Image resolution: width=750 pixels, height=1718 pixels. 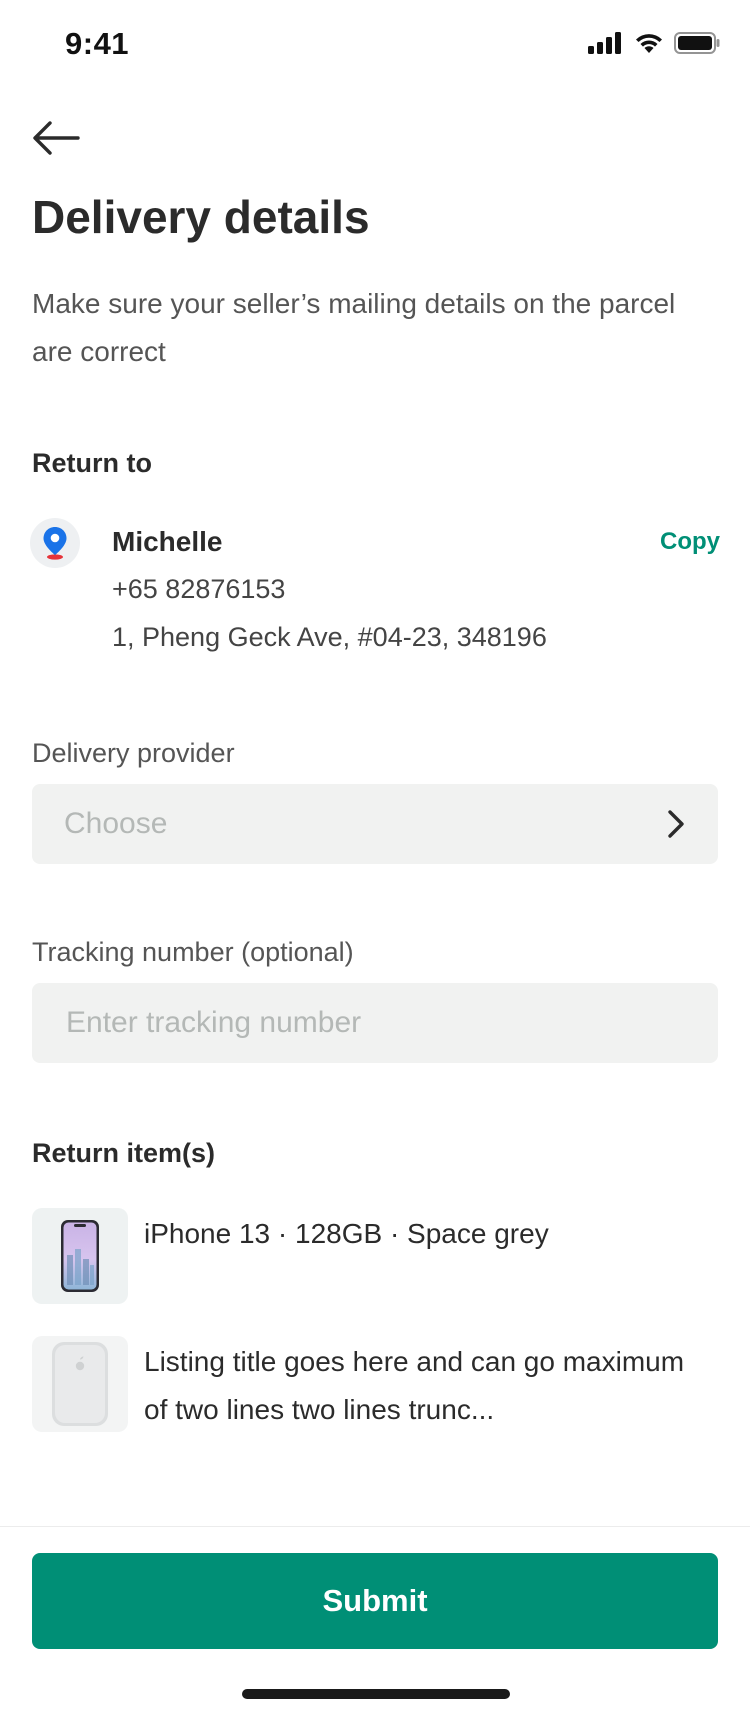 What do you see at coordinates (329, 637) in the screenshot?
I see `recipient-address: 1, Pheng Geck Ave, #04-23, 348196` at bounding box center [329, 637].